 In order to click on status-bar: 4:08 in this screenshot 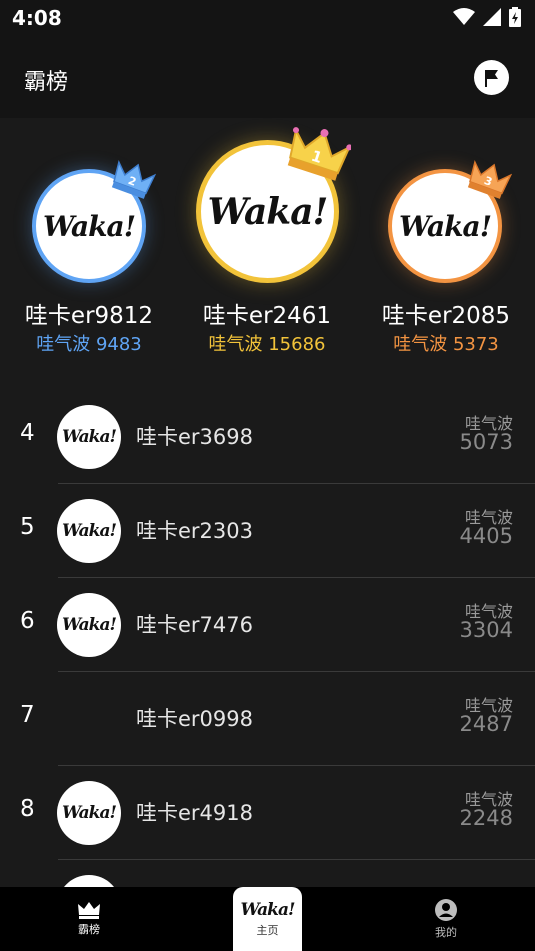, I will do `click(267, 18)`.